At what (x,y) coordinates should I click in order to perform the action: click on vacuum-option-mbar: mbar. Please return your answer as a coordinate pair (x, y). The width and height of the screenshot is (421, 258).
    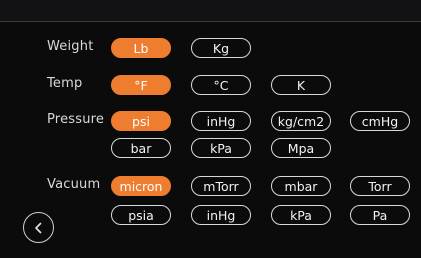
    Looking at the image, I should click on (301, 186).